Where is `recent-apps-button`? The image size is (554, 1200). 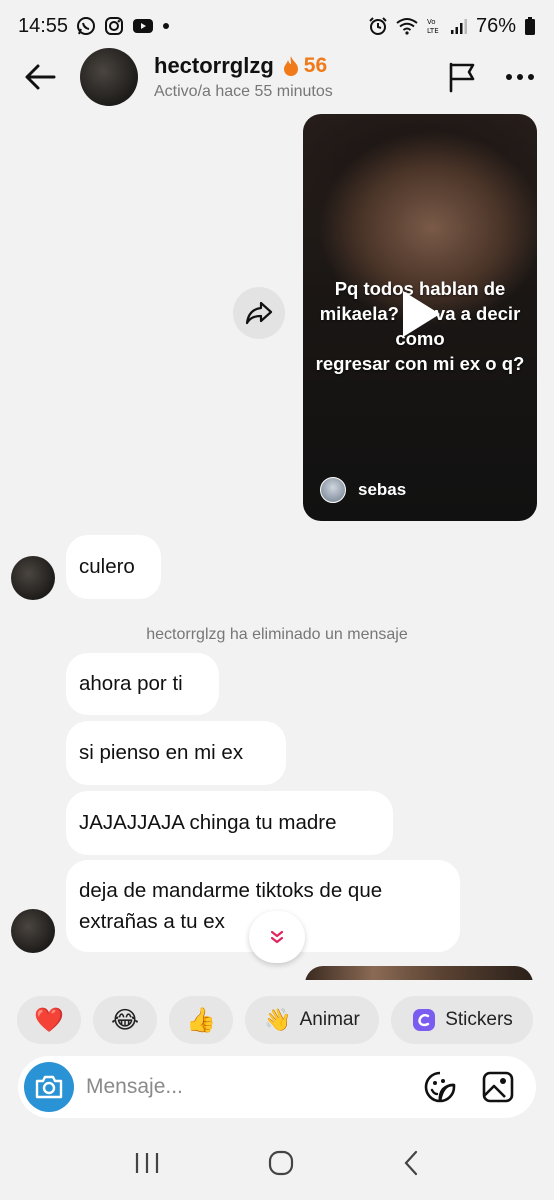 recent-apps-button is located at coordinates (147, 1165).